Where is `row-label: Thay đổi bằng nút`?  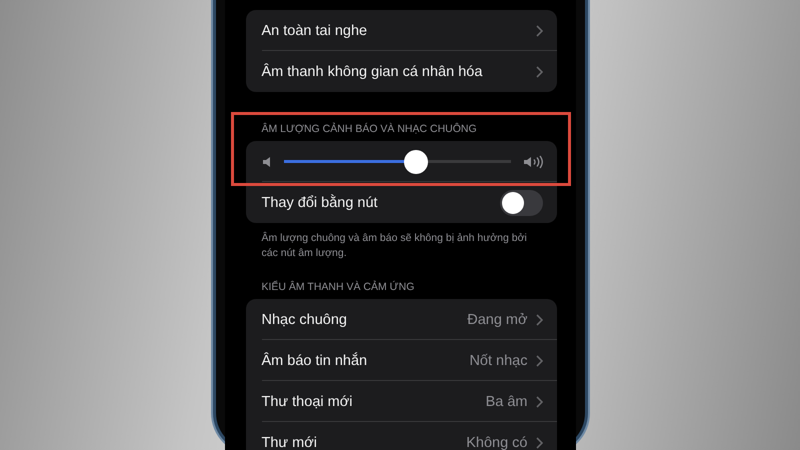 row-label: Thay đổi bằng nút is located at coordinates (320, 202).